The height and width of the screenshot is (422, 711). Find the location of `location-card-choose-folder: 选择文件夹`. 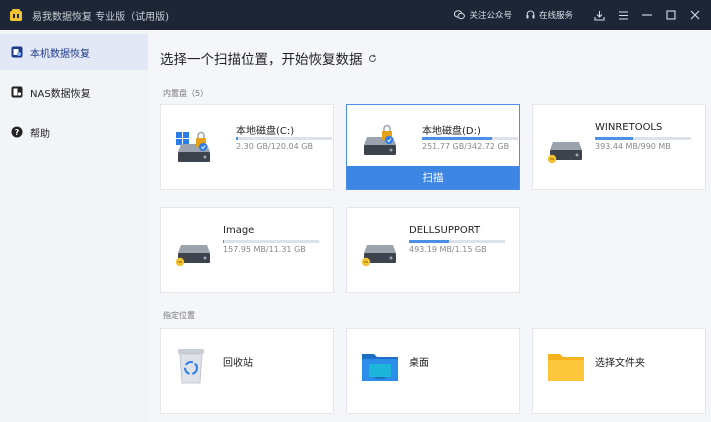

location-card-choose-folder: 选择文件夹 is located at coordinates (619, 371).